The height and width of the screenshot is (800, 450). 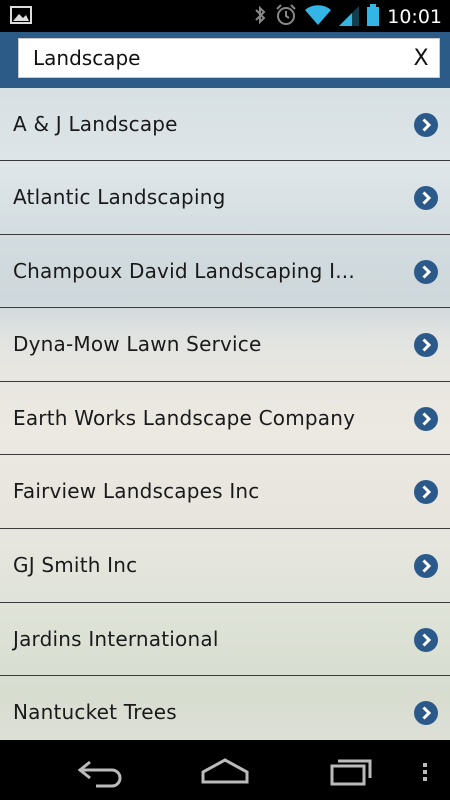 I want to click on wifi-icon, so click(x=318, y=17).